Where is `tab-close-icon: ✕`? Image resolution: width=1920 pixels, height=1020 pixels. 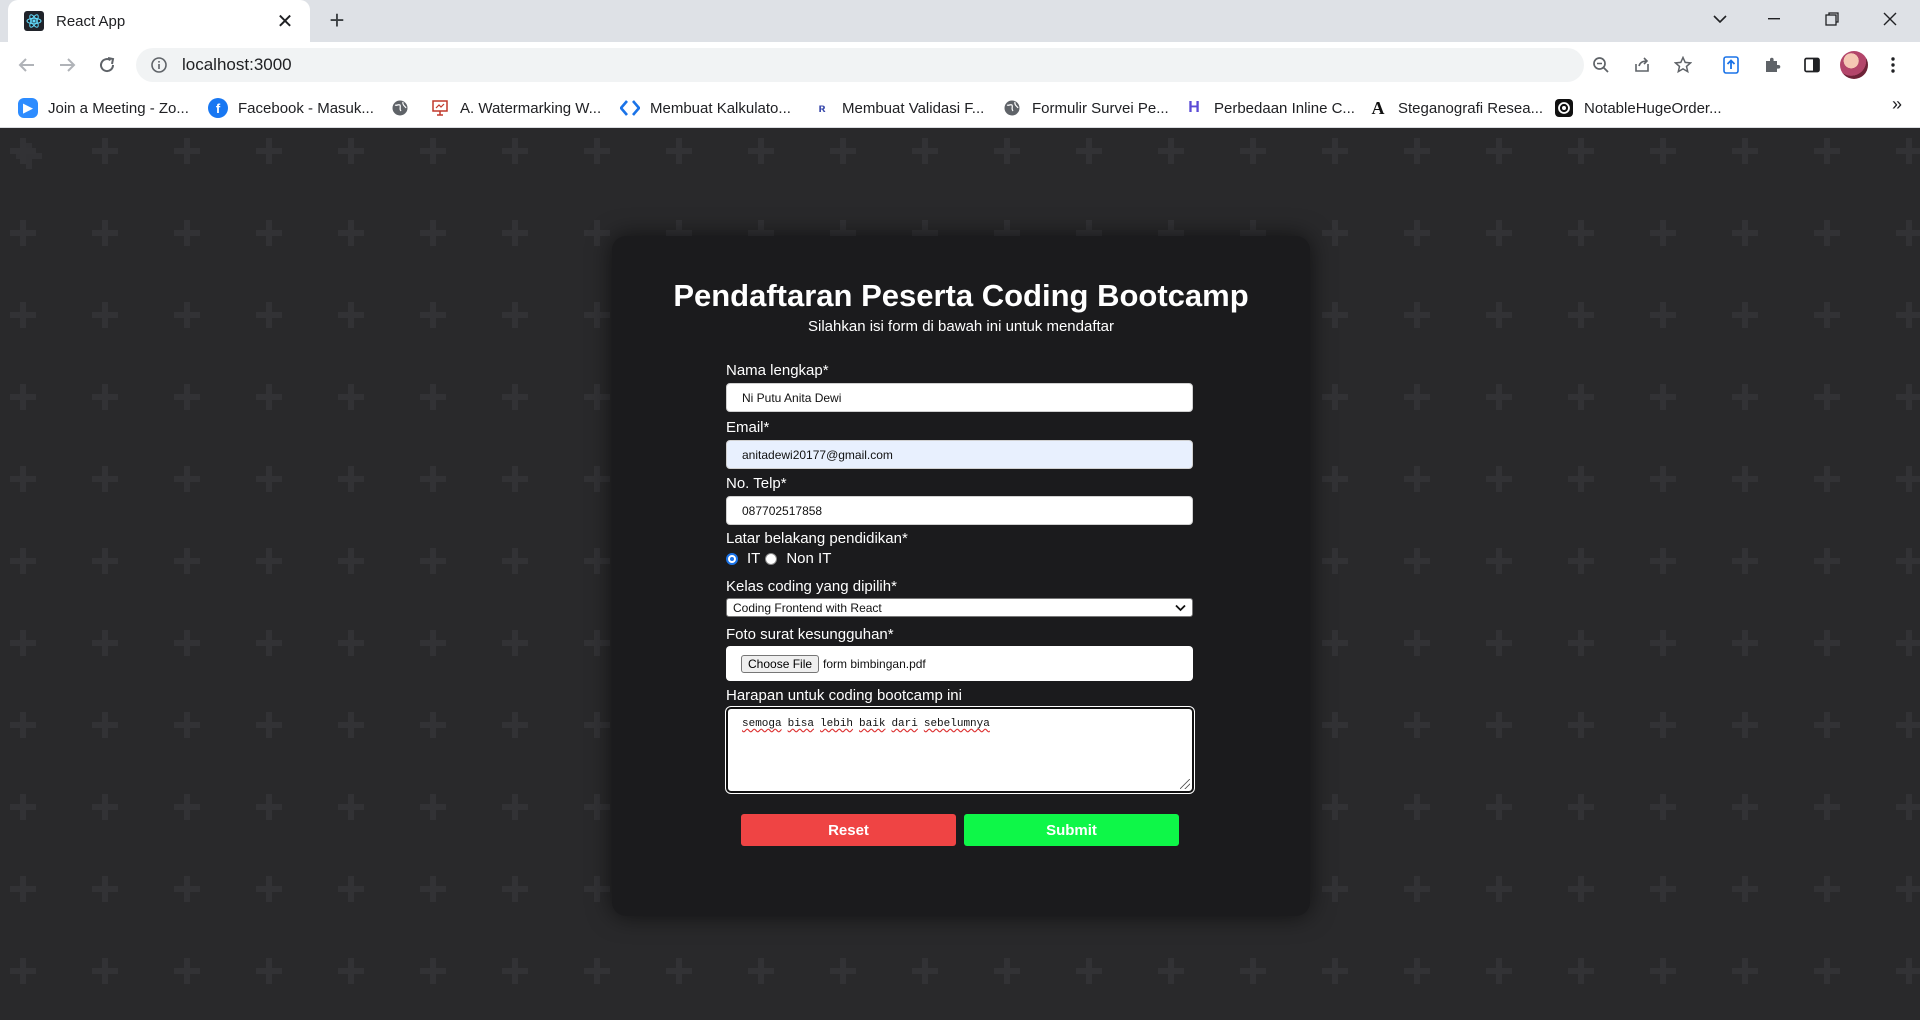 tab-close-icon: ✕ is located at coordinates (285, 21).